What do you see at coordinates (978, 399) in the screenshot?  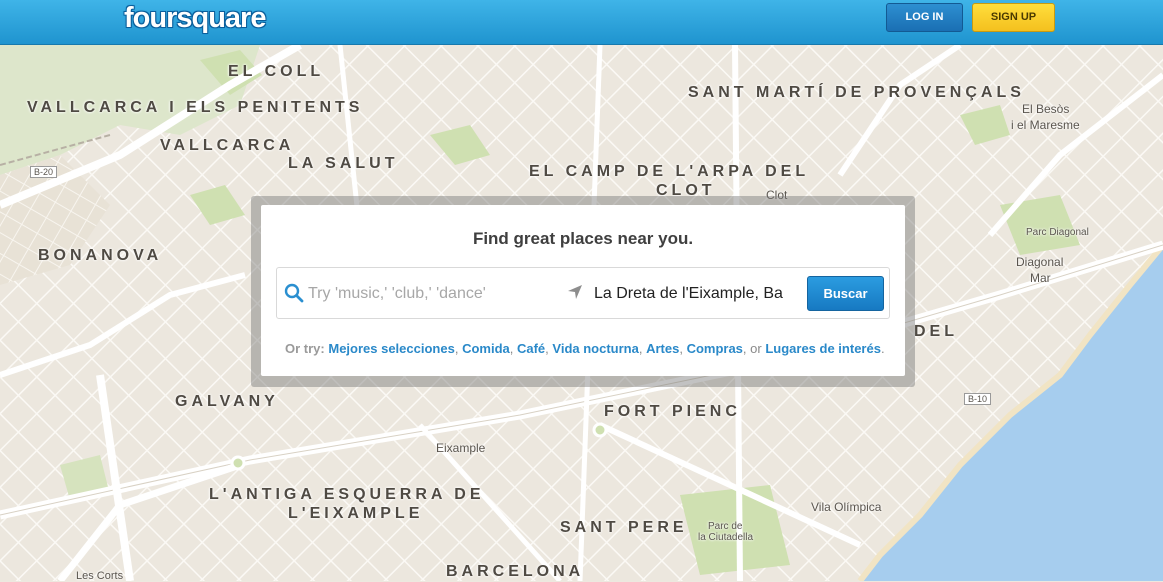 I see `road-badge: B-10` at bounding box center [978, 399].